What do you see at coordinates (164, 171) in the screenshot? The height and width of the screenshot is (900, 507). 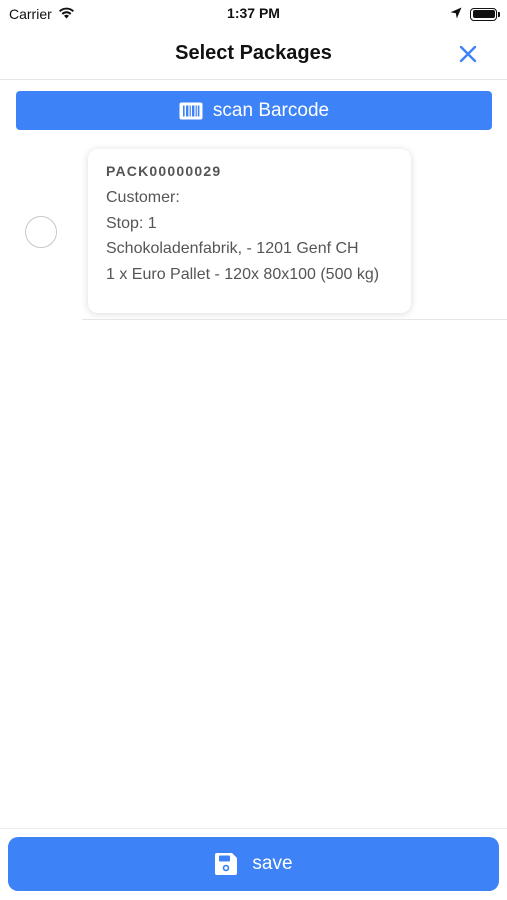 I see `package-id: PACK00000029` at bounding box center [164, 171].